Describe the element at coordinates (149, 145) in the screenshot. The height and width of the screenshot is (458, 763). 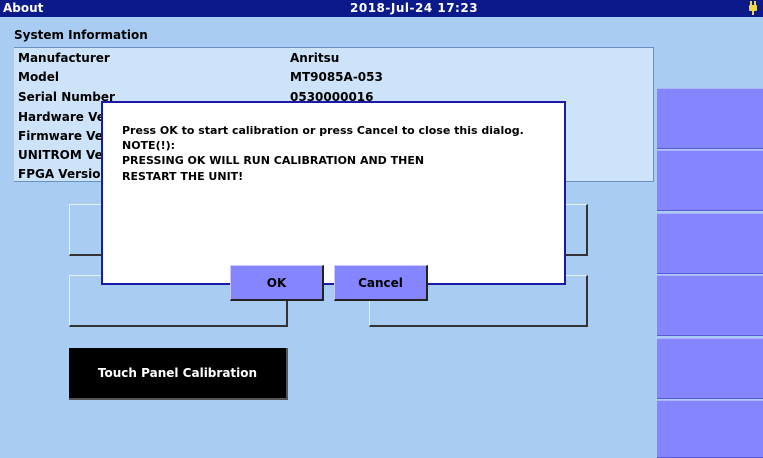
I see `dialog-note-label: NOTE(!):` at that location.